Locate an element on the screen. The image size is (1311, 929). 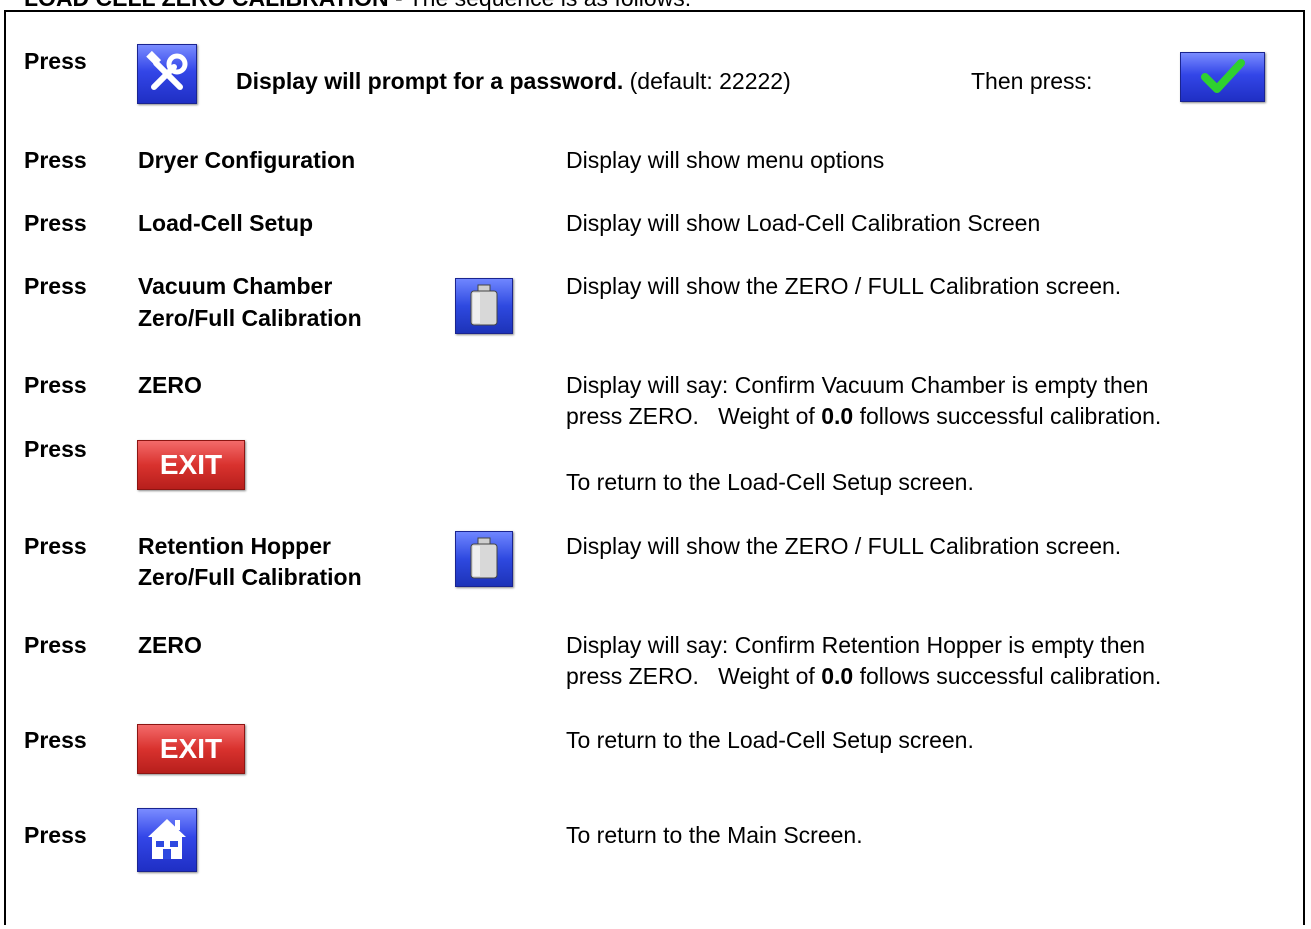
home-button is located at coordinates (167, 840).